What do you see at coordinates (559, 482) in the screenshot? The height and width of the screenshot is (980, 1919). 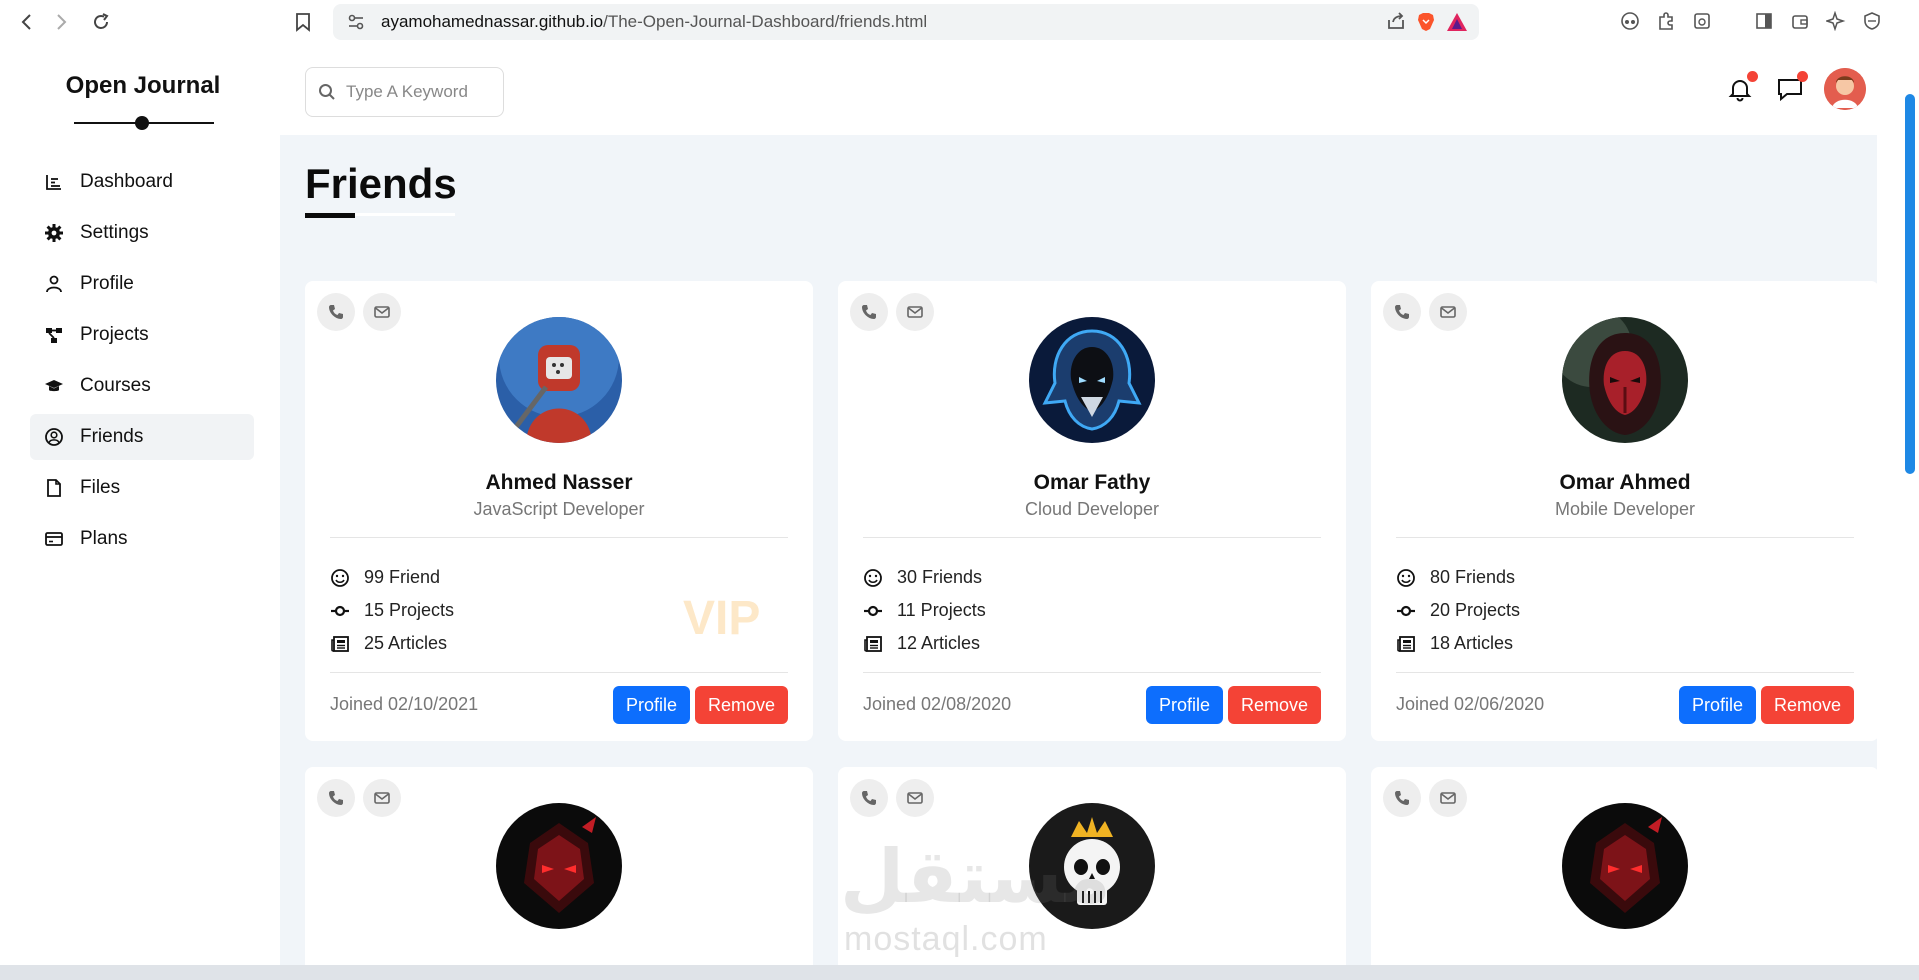 I see `friend-name: Ahmed Nasser` at bounding box center [559, 482].